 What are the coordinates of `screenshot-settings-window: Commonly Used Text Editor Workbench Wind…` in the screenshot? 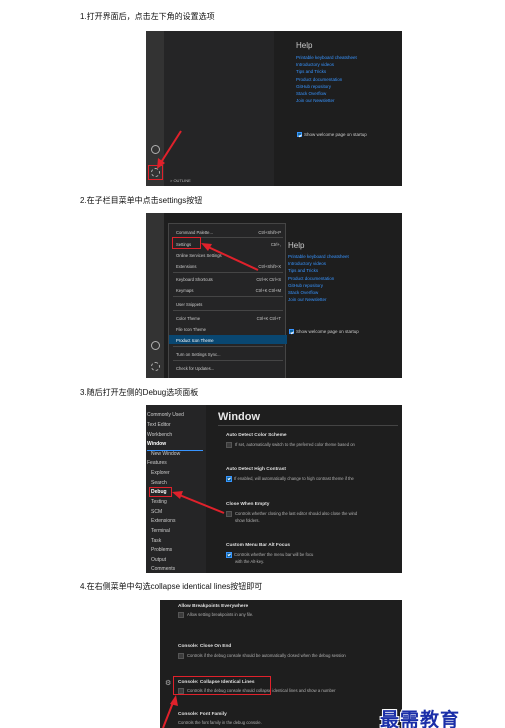 It's located at (274, 489).